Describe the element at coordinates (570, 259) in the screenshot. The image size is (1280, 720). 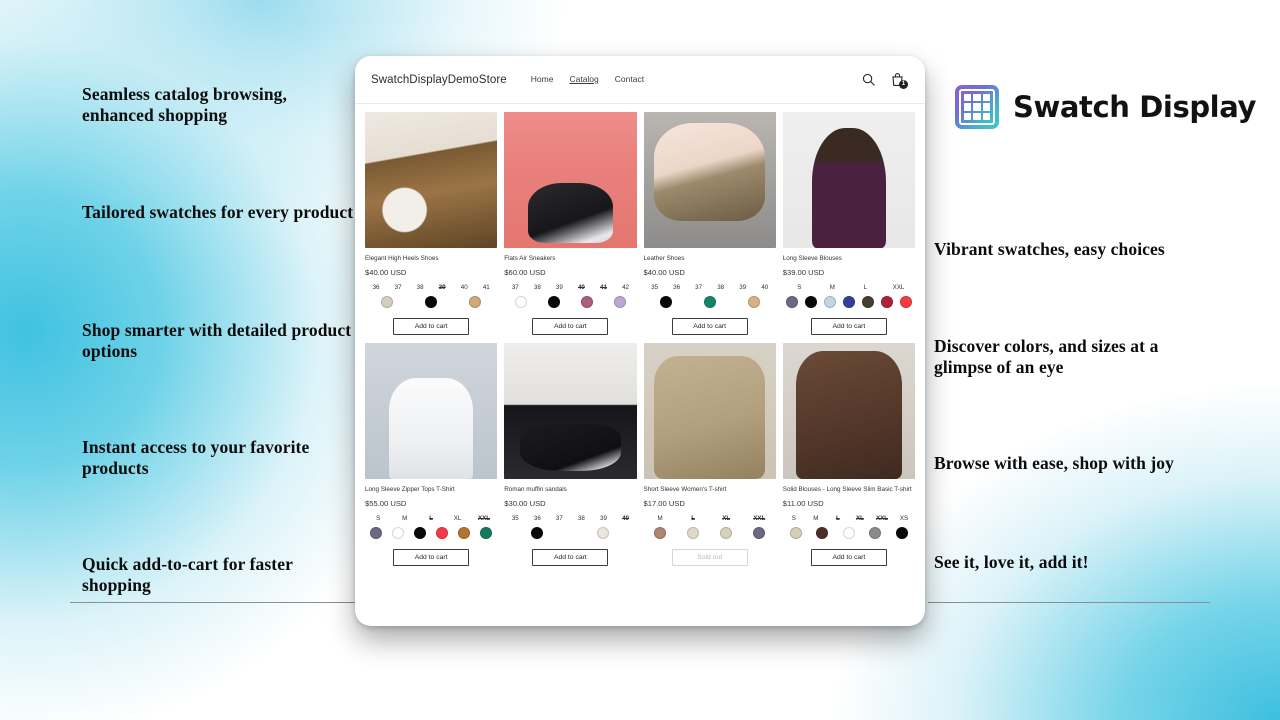
I see `product-title: Flats Air Sneakers` at that location.